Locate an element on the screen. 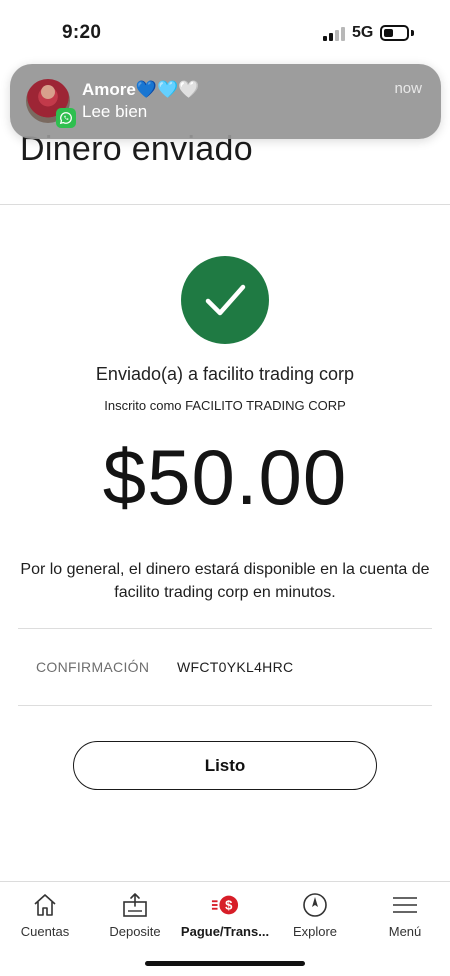 Image resolution: width=450 pixels, height=976 pixels. notification-time: now is located at coordinates (408, 88).